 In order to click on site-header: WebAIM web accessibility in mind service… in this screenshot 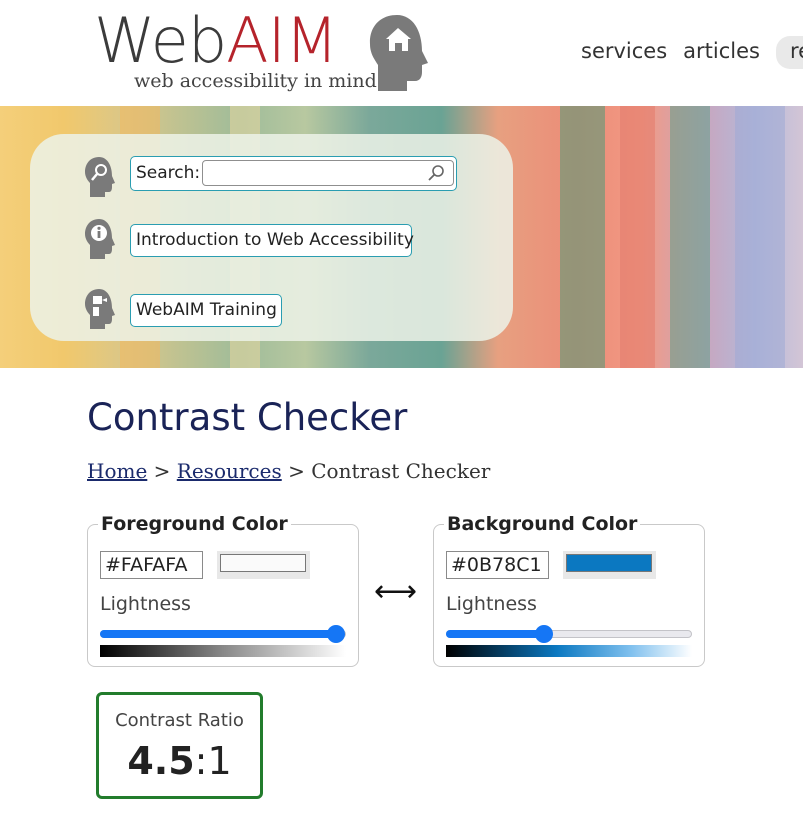, I will do `click(401, 53)`.